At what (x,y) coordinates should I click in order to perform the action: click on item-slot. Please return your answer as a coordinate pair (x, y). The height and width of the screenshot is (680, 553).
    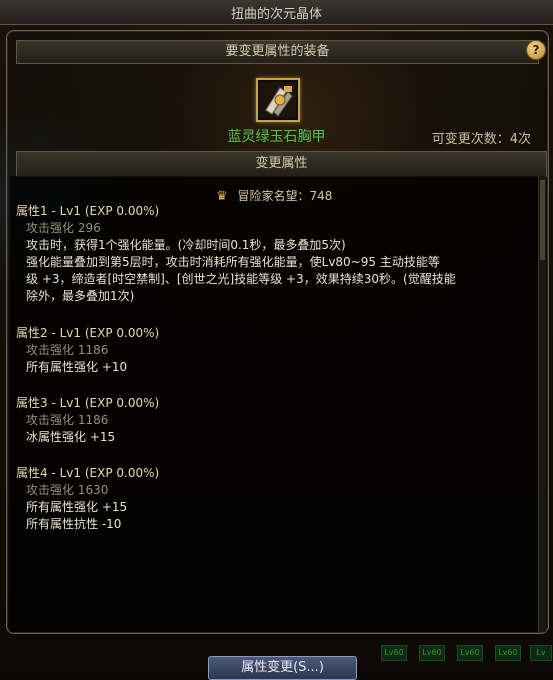
    Looking at the image, I should click on (278, 100).